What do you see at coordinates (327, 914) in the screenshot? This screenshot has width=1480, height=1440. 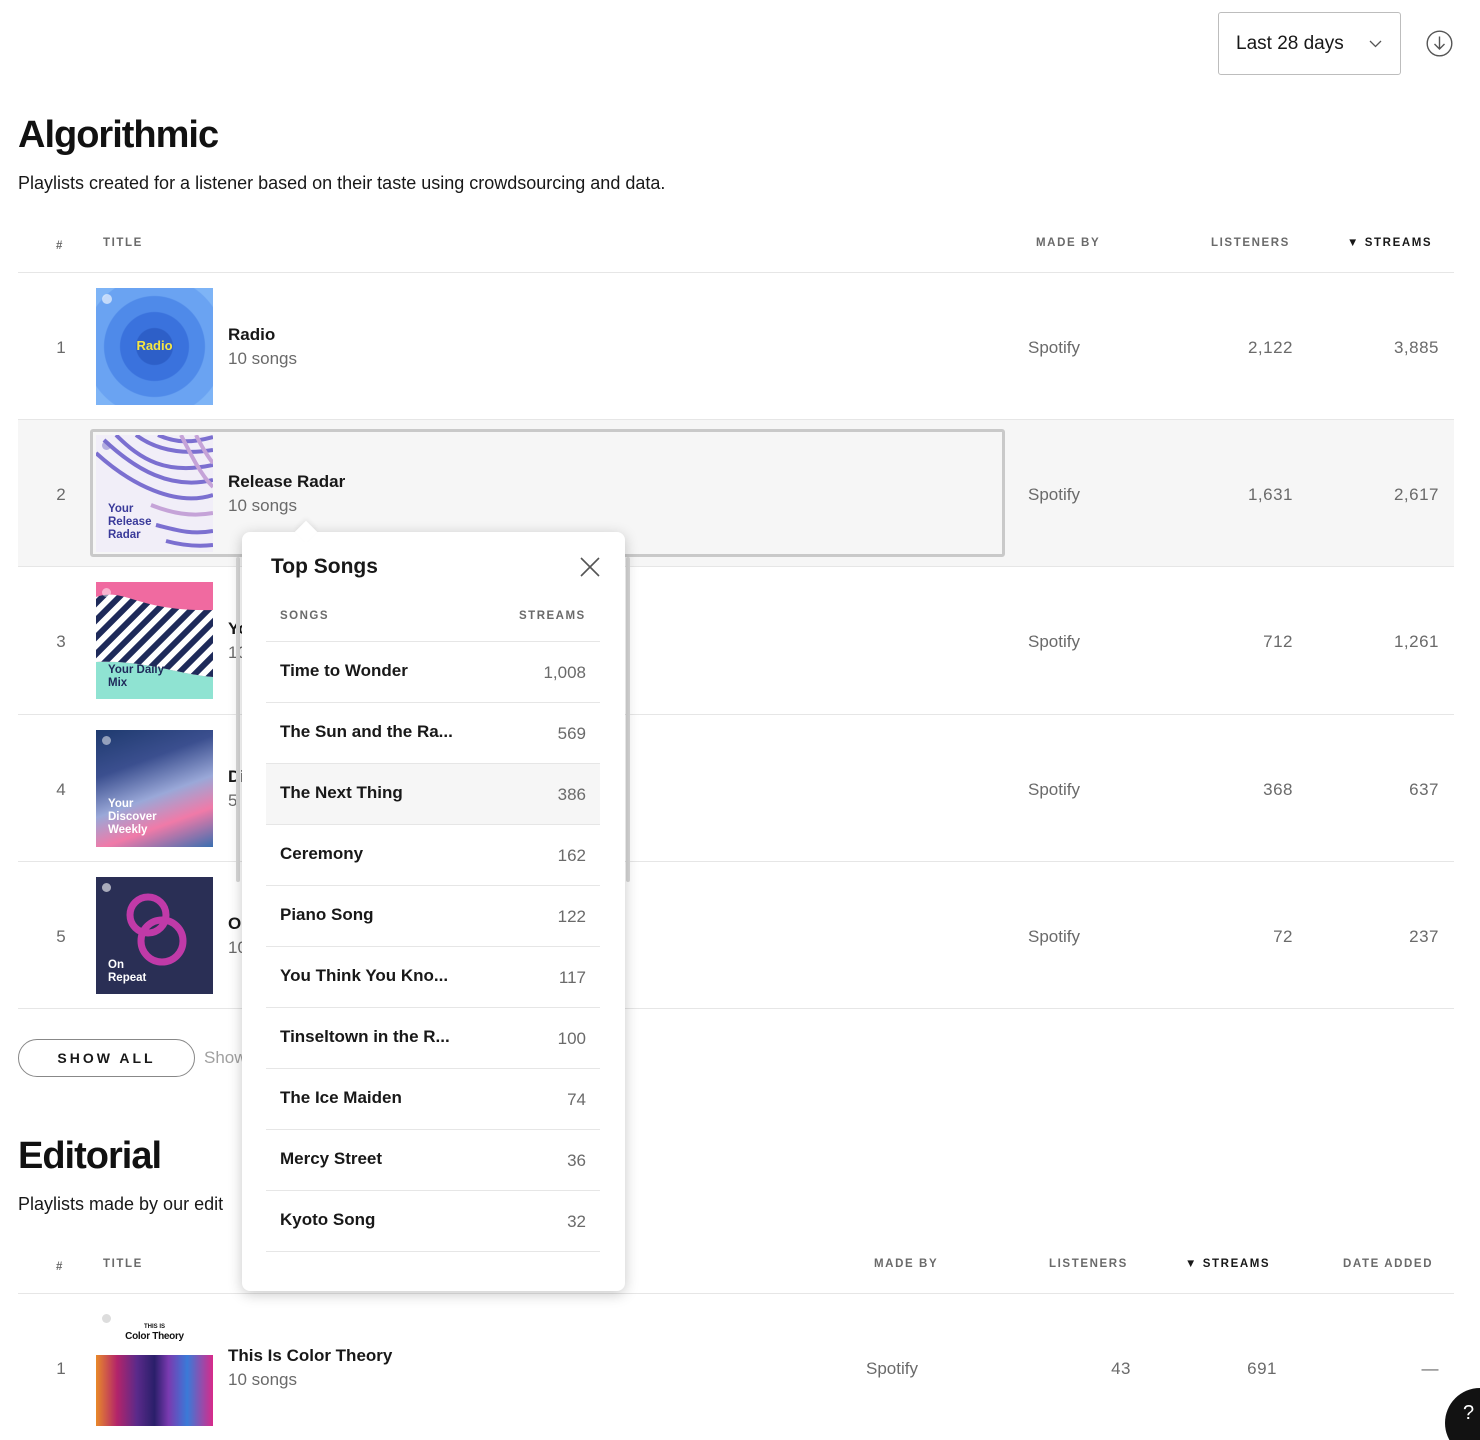 I see `song-name: Piano Song` at bounding box center [327, 914].